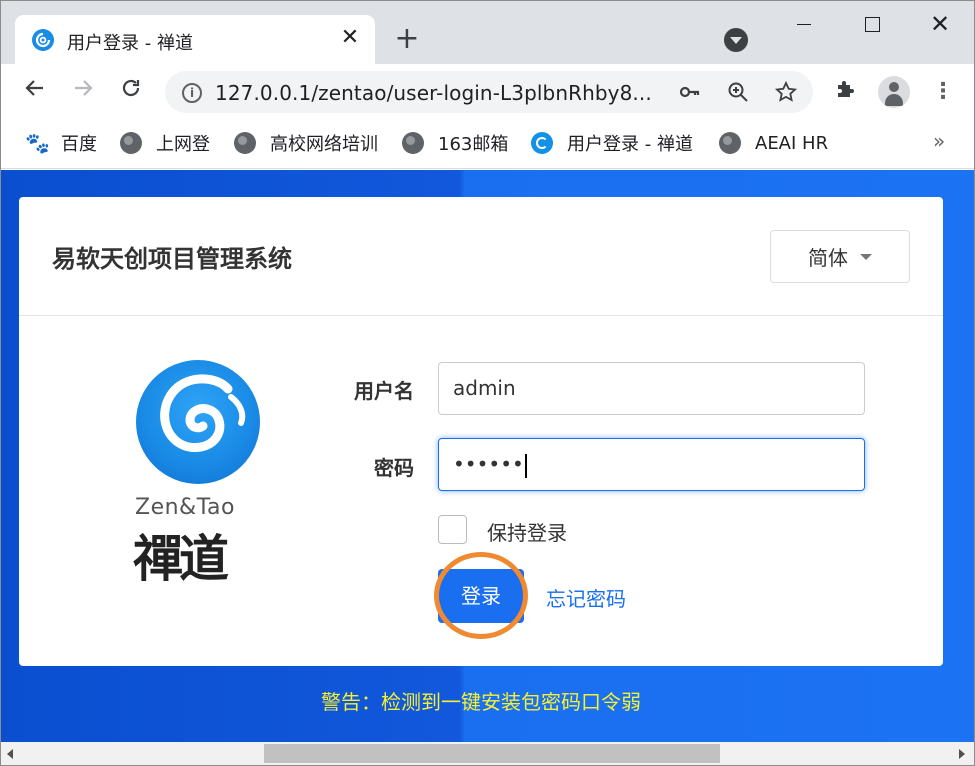 The image size is (975, 766). What do you see at coordinates (894, 92) in the screenshot?
I see `profile-avatar-icon` at bounding box center [894, 92].